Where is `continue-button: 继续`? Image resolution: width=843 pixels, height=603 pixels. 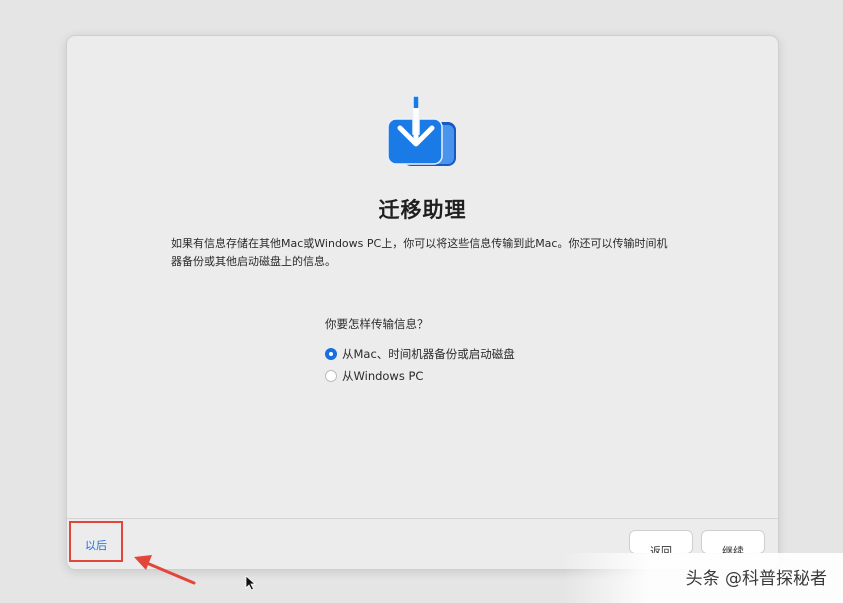
continue-button: 继续 is located at coordinates (733, 542).